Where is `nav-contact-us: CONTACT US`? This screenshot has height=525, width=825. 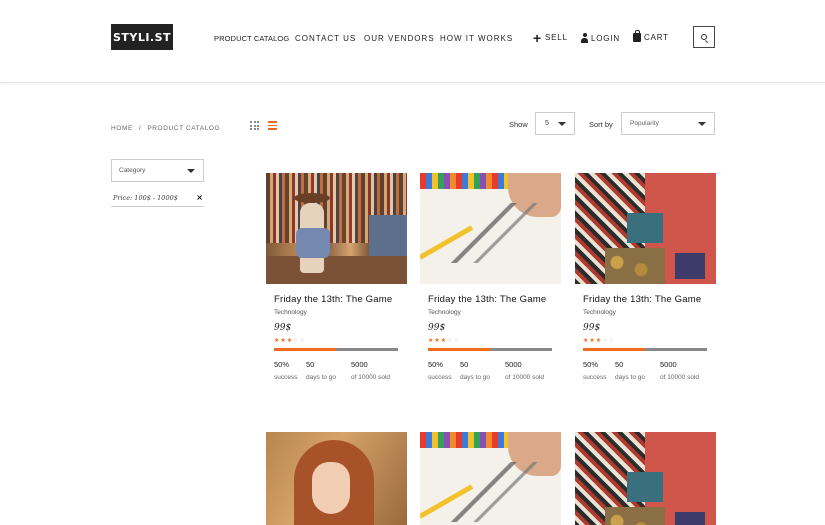 nav-contact-us: CONTACT US is located at coordinates (325, 38).